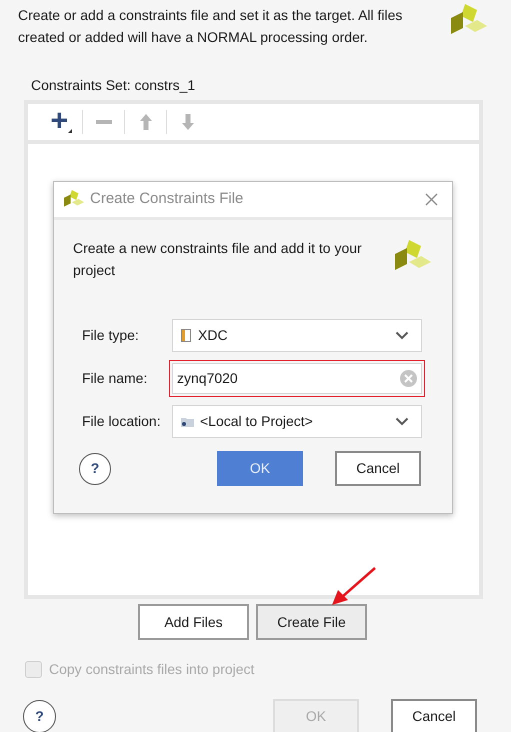 This screenshot has height=732, width=511. What do you see at coordinates (218, 259) in the screenshot?
I see `dialog-description: Create a new constraints file and add it to your project` at bounding box center [218, 259].